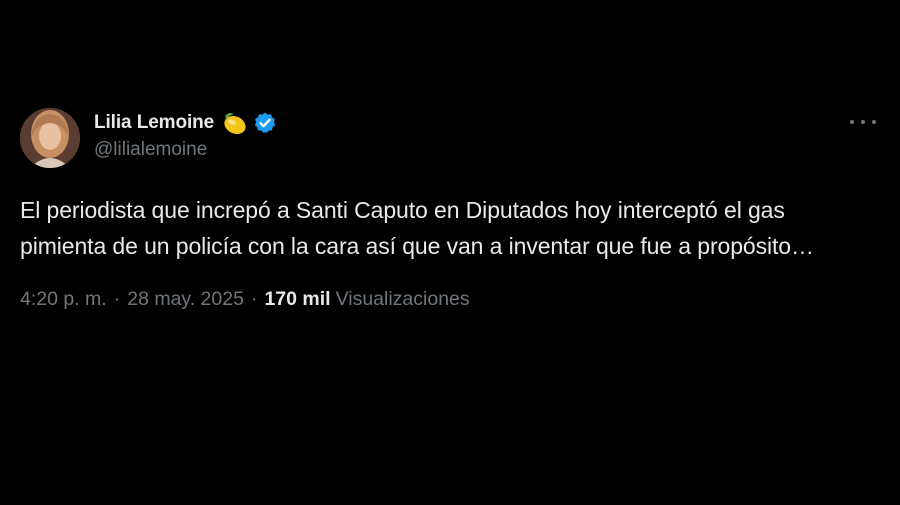 This screenshot has width=900, height=505. I want to click on avatar, so click(50, 138).